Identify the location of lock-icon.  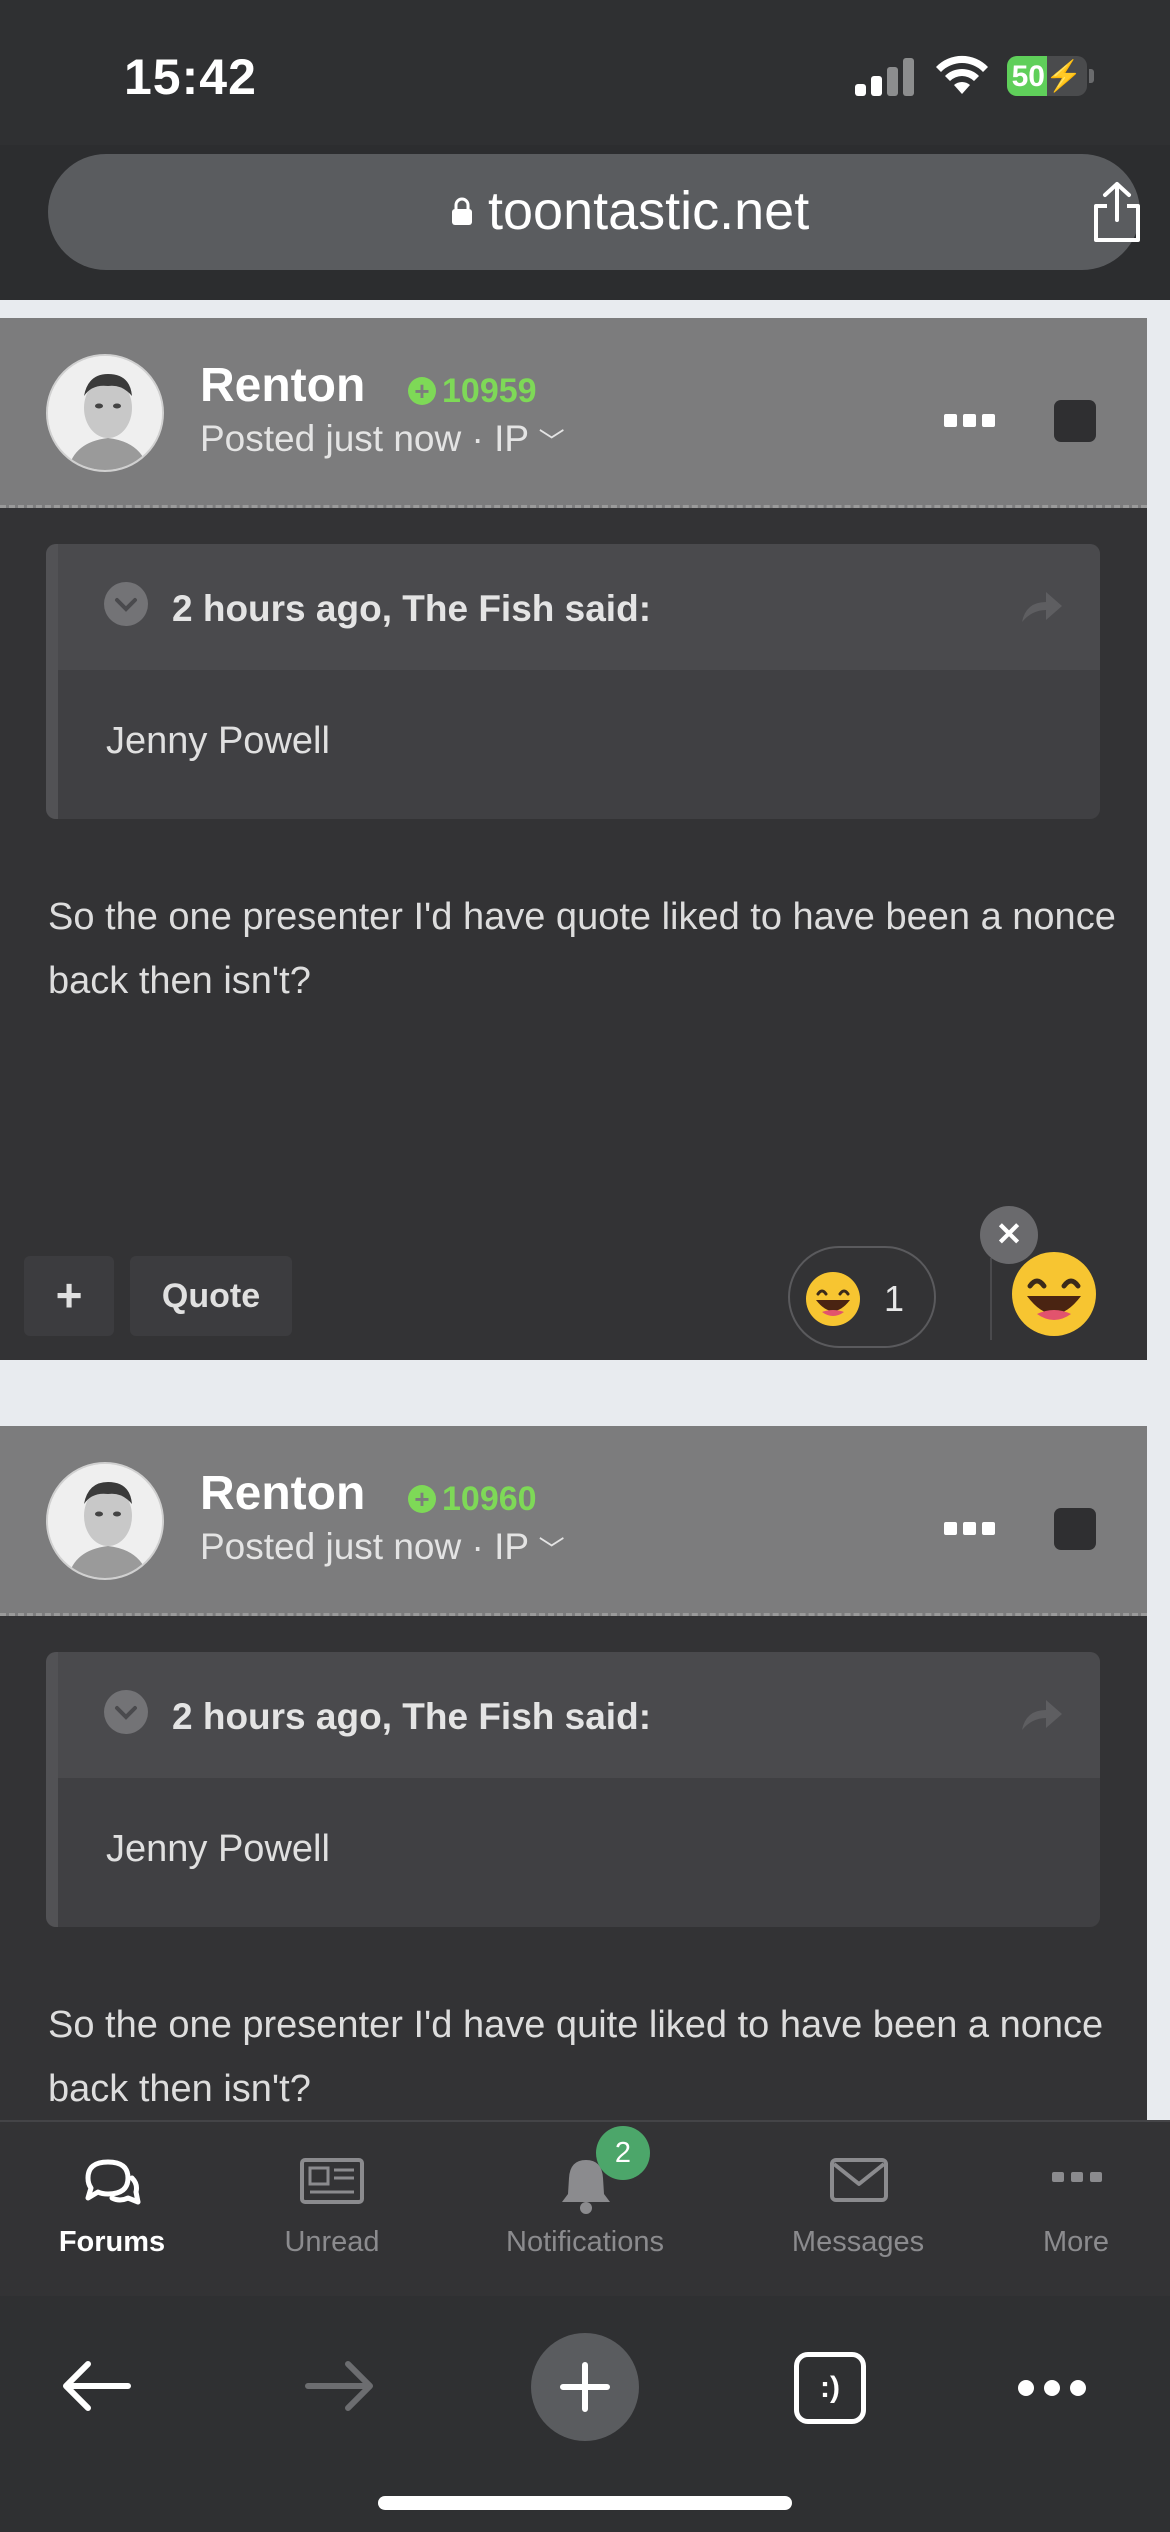
(462, 211).